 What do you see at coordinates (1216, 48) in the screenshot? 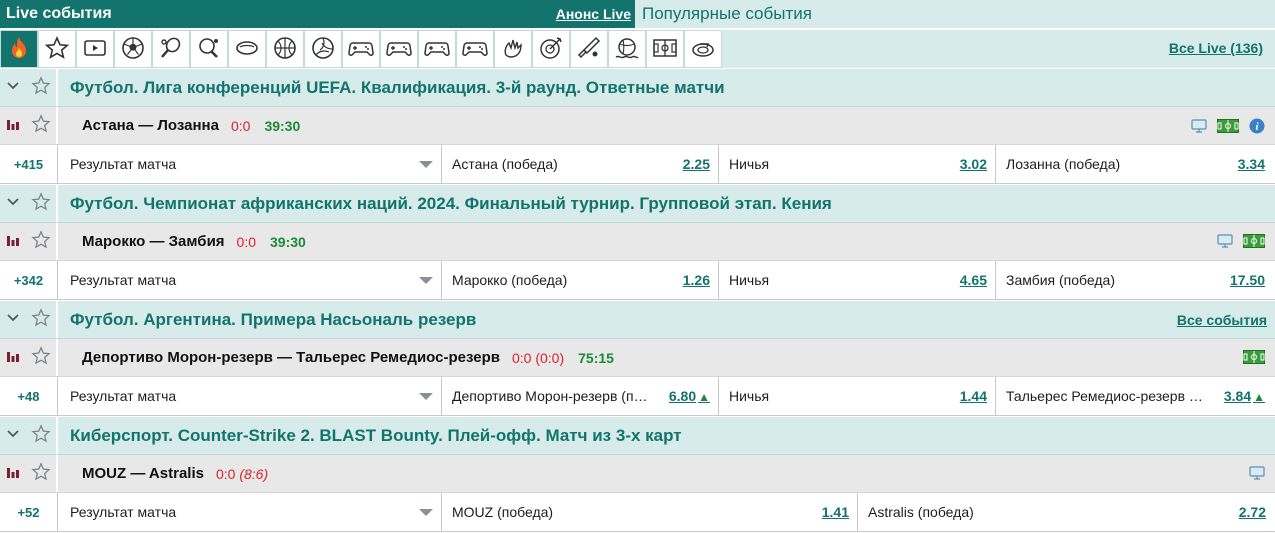
I see `all-live-link: Все Live (136)` at bounding box center [1216, 48].